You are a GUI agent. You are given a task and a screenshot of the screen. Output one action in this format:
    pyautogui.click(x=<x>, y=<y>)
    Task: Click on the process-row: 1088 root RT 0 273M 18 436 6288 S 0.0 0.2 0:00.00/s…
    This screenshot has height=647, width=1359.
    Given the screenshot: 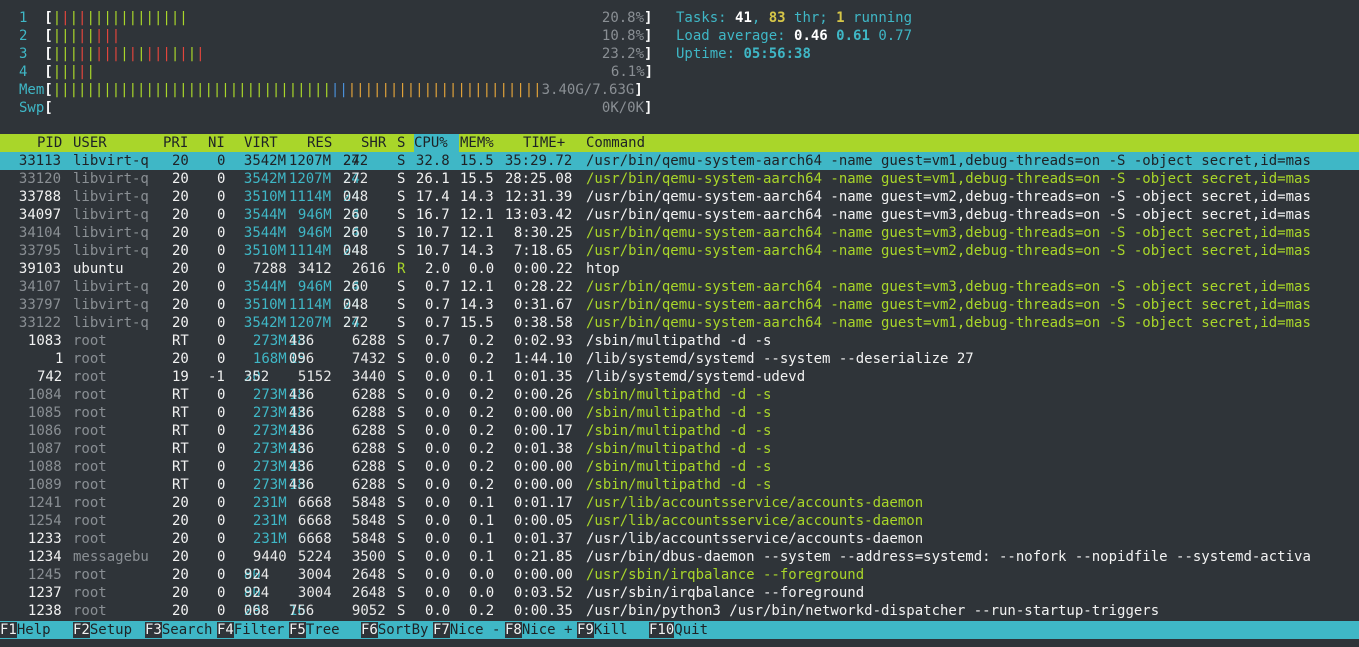 What is the action you would take?
    pyautogui.click(x=679, y=467)
    